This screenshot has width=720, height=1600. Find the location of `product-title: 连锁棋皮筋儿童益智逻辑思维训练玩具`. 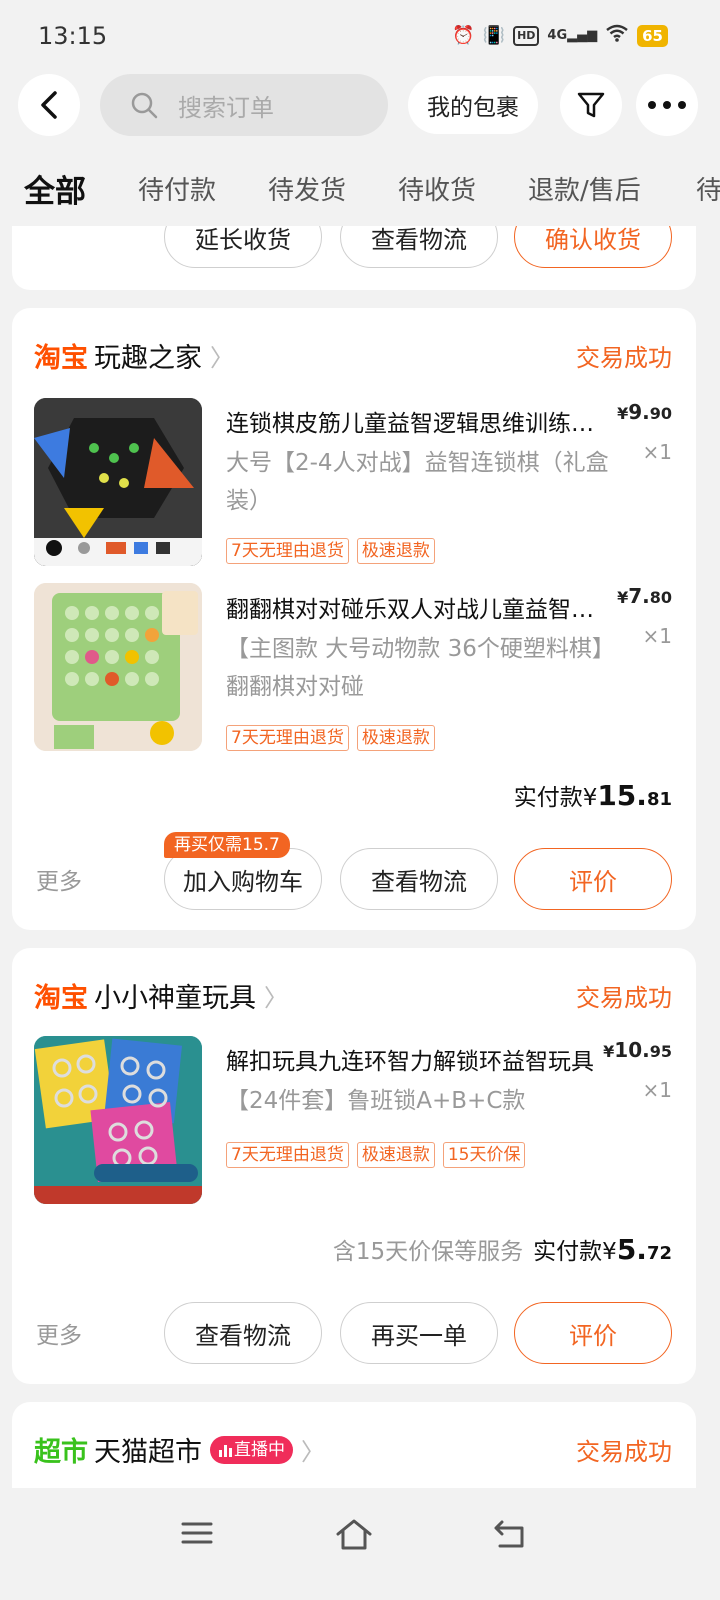

product-title: 连锁棋皮筋儿童益智逻辑思维训练玩具 is located at coordinates (411, 421).